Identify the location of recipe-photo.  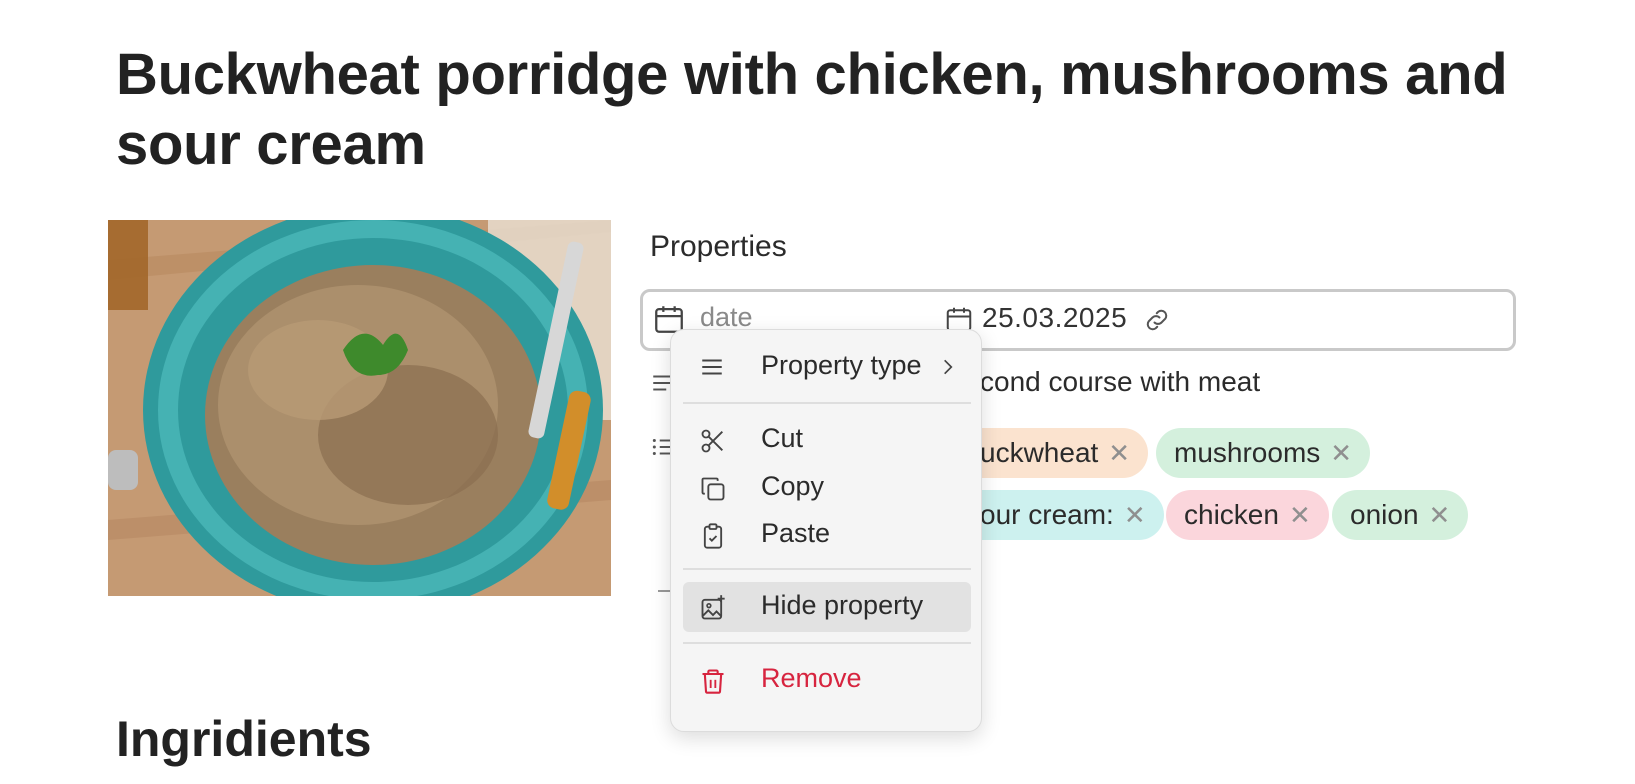
(359, 408).